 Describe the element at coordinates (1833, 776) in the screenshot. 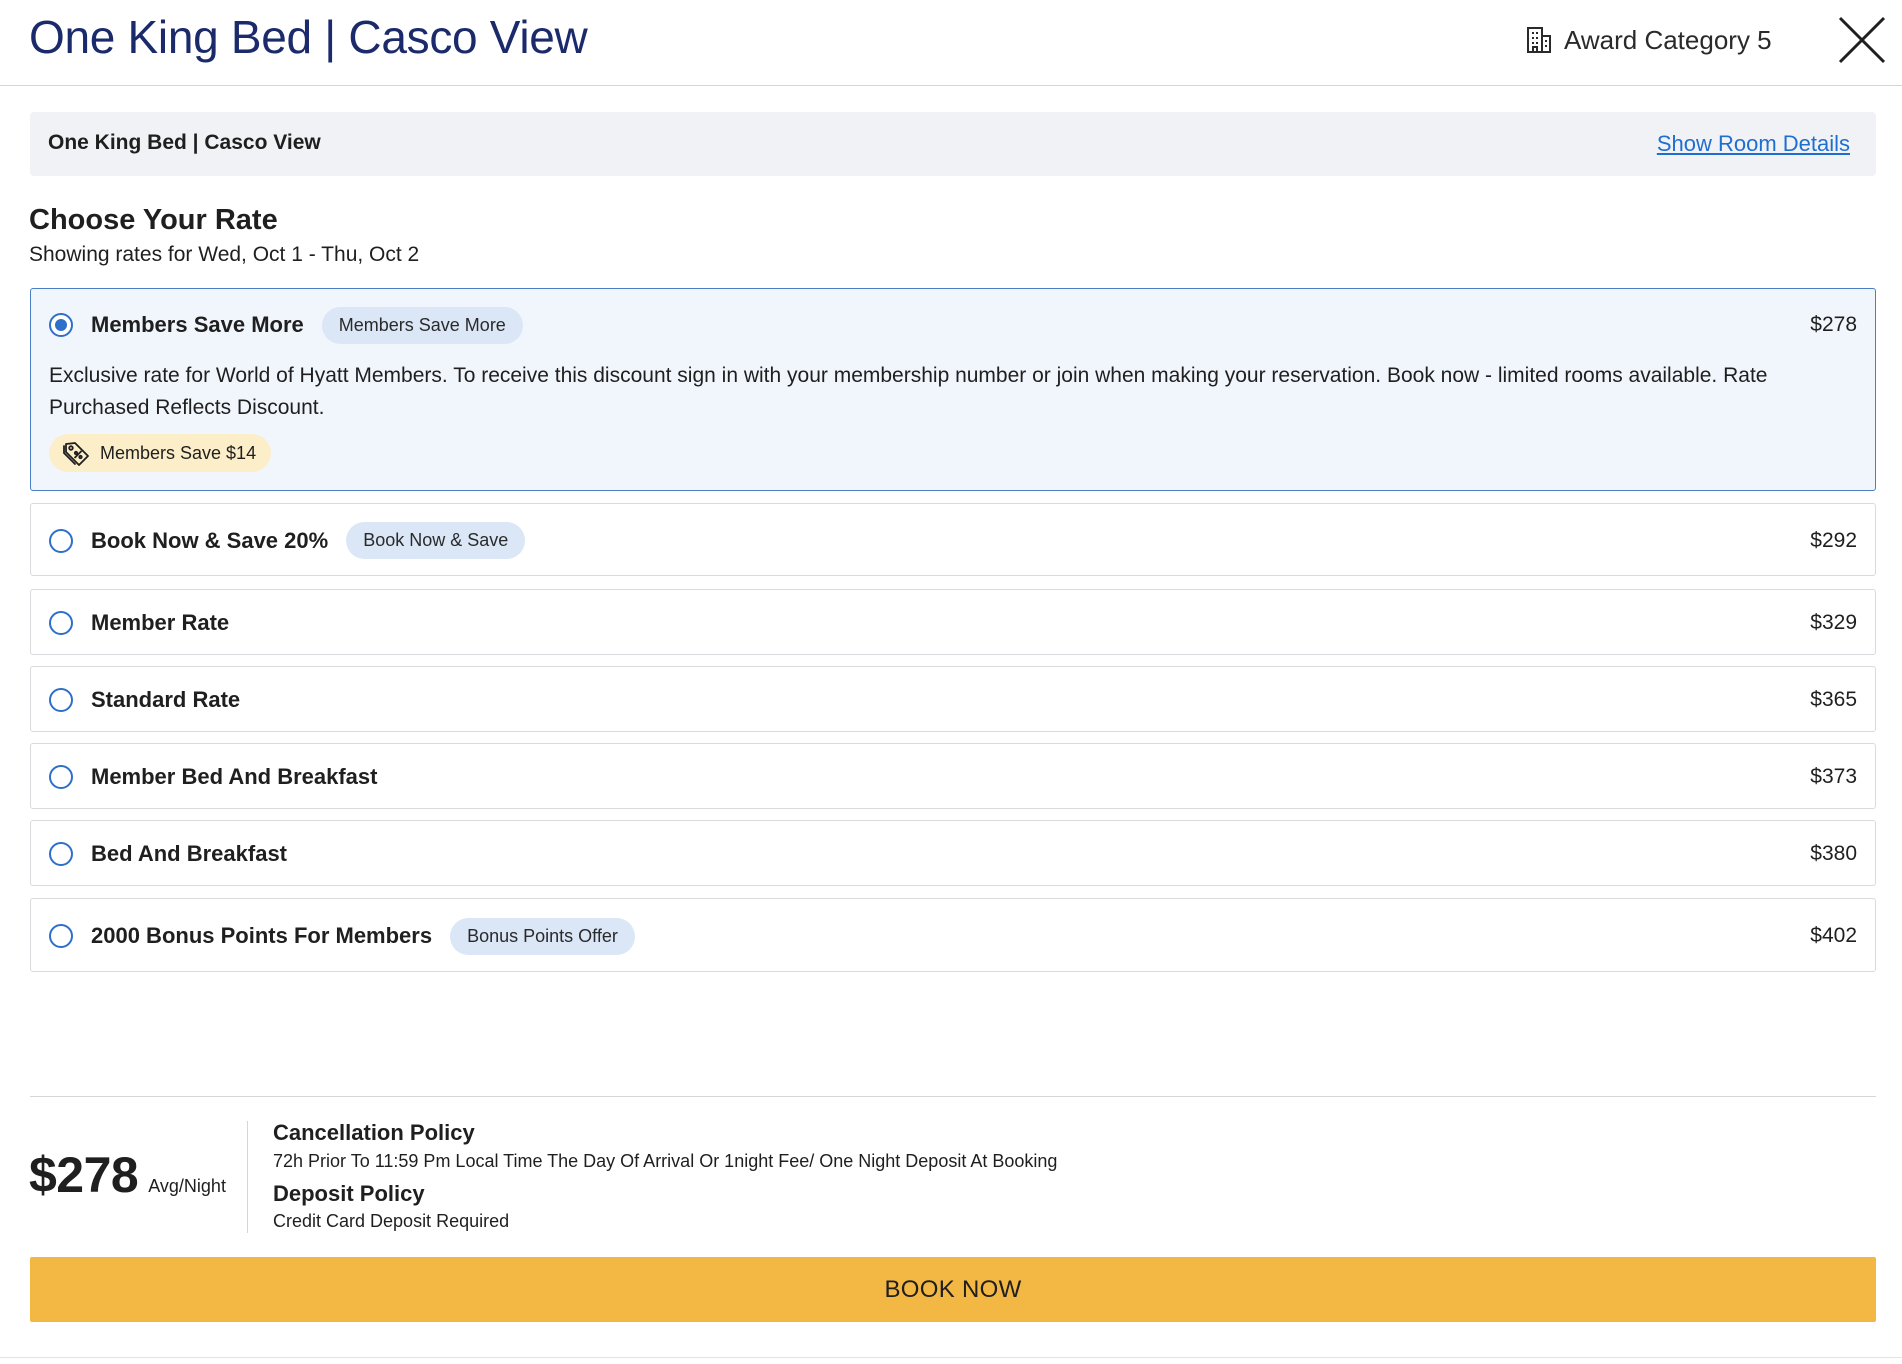

I see `rate-price: $373` at that location.